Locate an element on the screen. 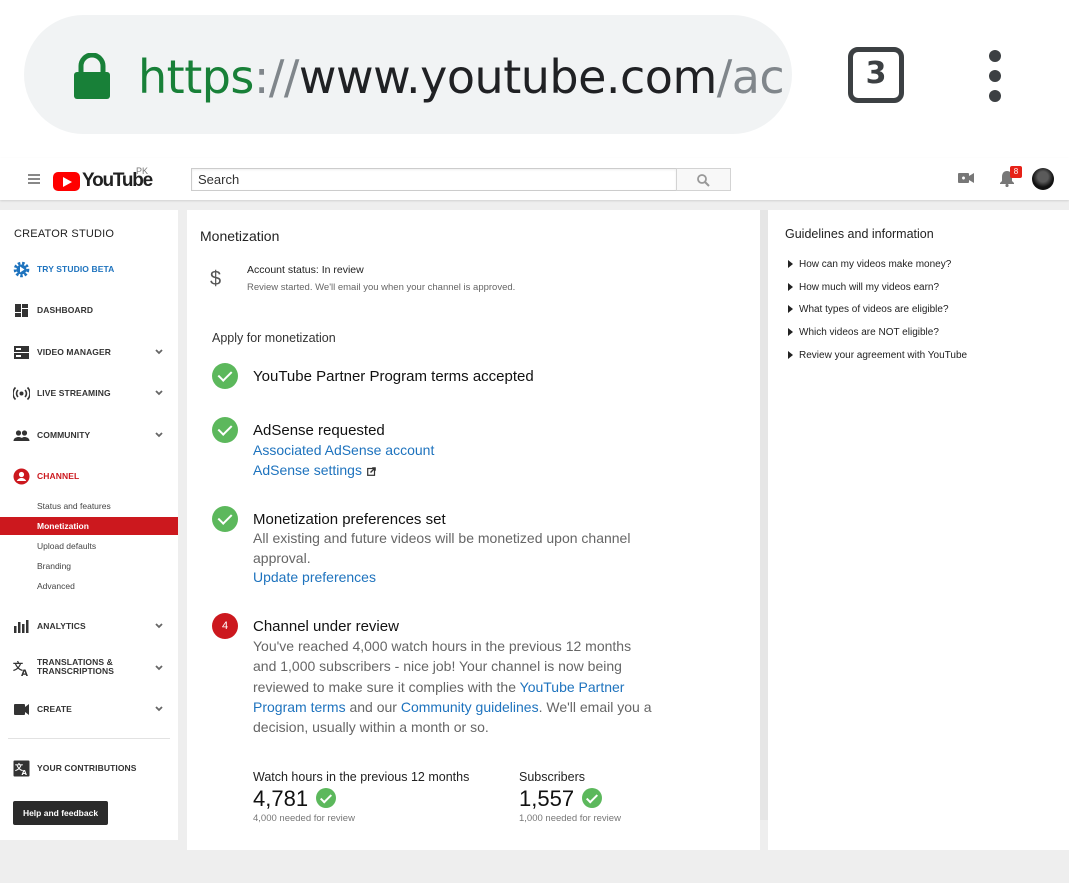 The height and width of the screenshot is (883, 1069). analytics-bars-icon is located at coordinates (21, 626).